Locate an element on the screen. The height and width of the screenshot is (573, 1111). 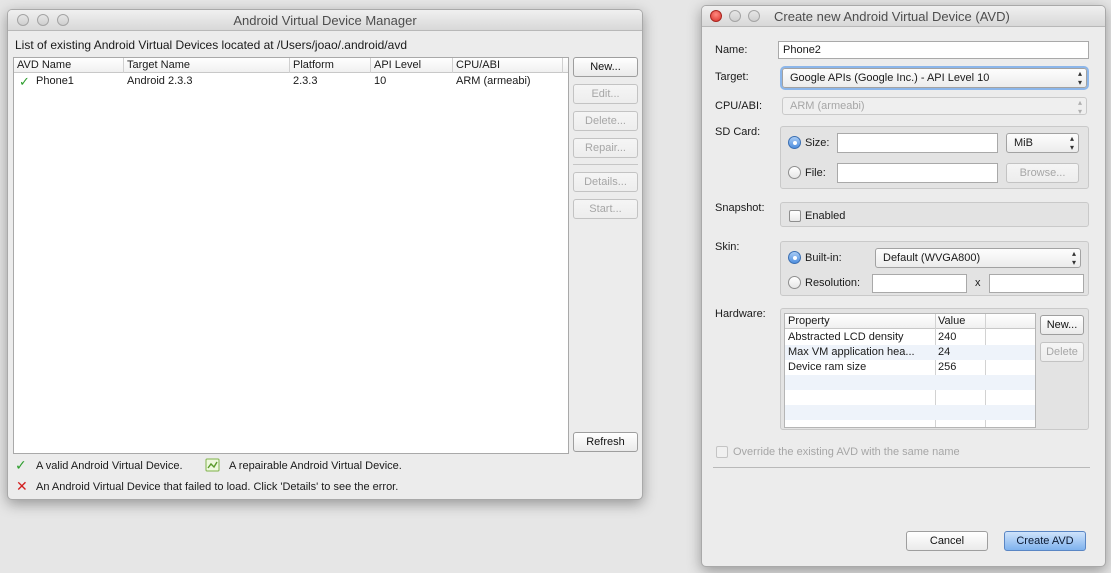
table-row: Device ram size 256 is located at coordinates (910, 367).